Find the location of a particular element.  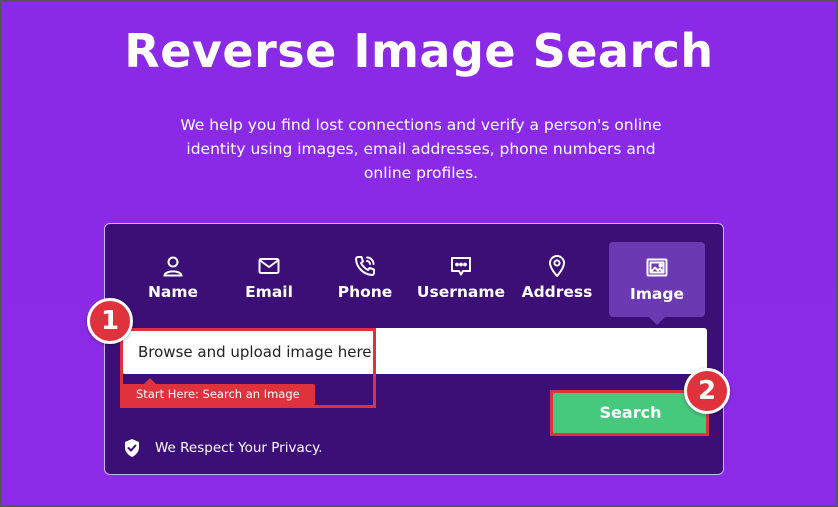

tab-label: Email is located at coordinates (269, 292).